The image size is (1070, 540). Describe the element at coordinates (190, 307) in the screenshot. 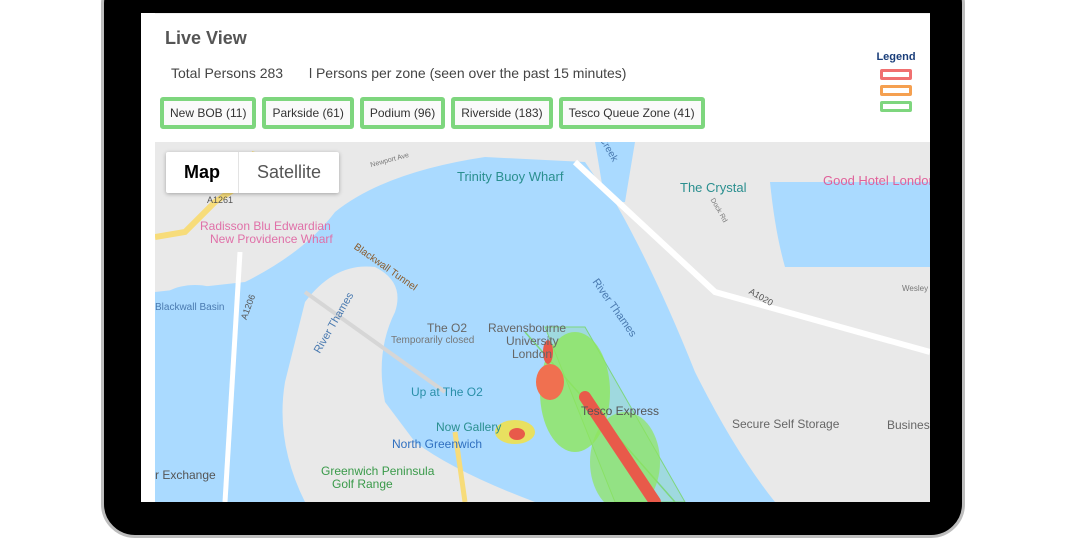

I see `label-blackwall-basin: Blackwall Basin` at that location.